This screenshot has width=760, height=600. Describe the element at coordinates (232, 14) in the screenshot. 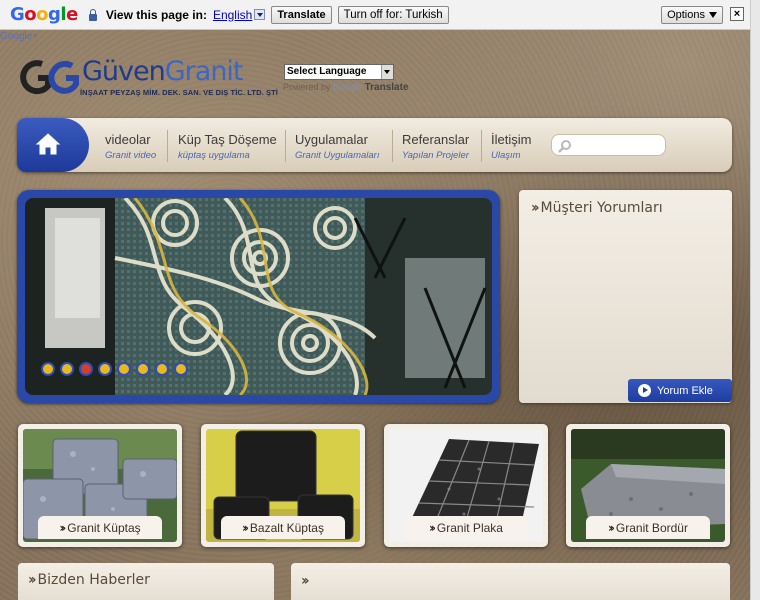

I see `language-label: English` at that location.